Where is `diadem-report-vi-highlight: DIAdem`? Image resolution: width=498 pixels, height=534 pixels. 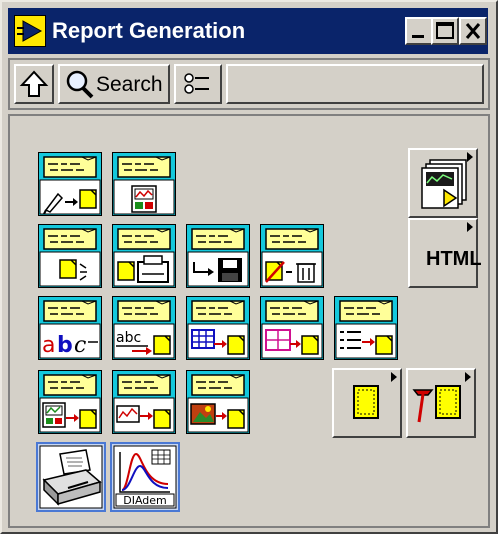
diadem-report-vi-highlight: DIAdem is located at coordinates (145, 477).